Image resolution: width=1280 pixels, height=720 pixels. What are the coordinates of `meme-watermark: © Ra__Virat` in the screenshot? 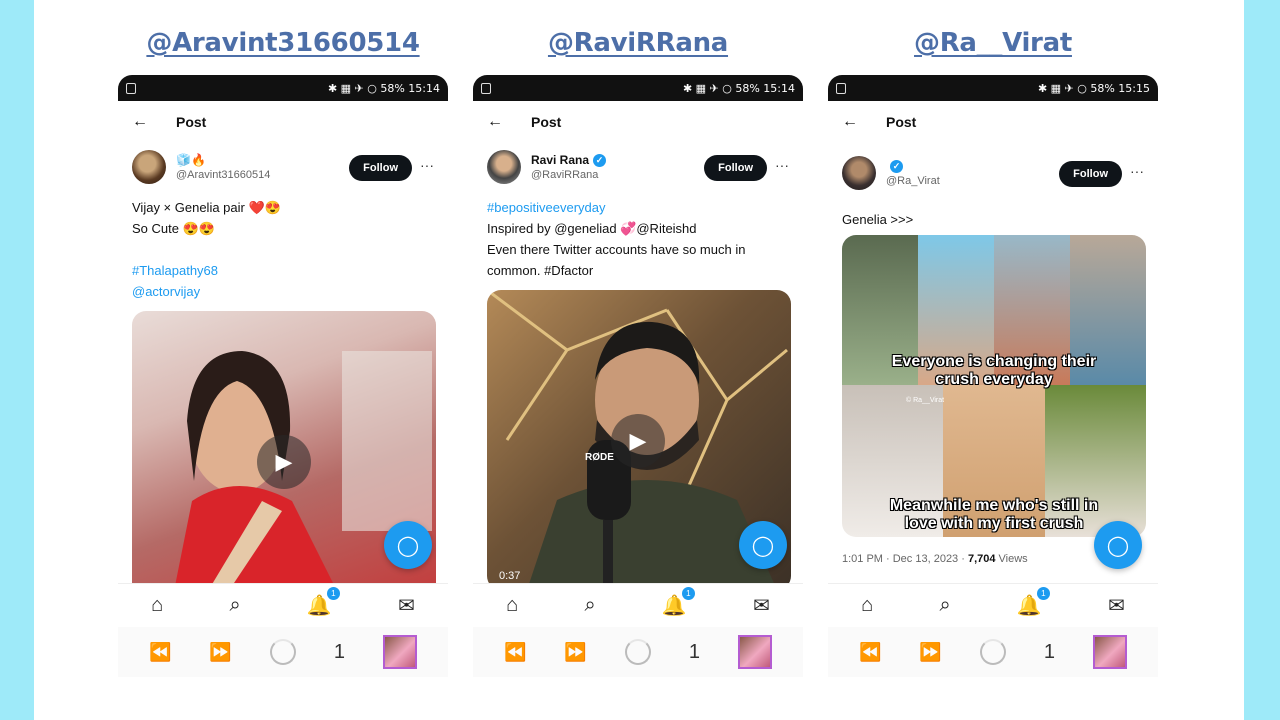 It's located at (925, 400).